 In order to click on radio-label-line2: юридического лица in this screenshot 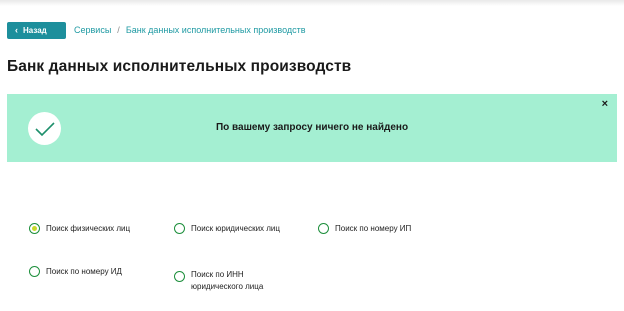, I will do `click(227, 286)`.